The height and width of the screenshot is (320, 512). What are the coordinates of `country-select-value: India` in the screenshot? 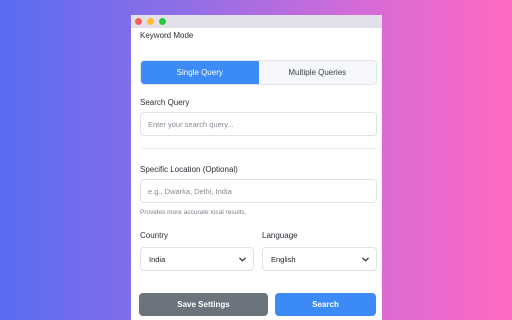 It's located at (157, 259).